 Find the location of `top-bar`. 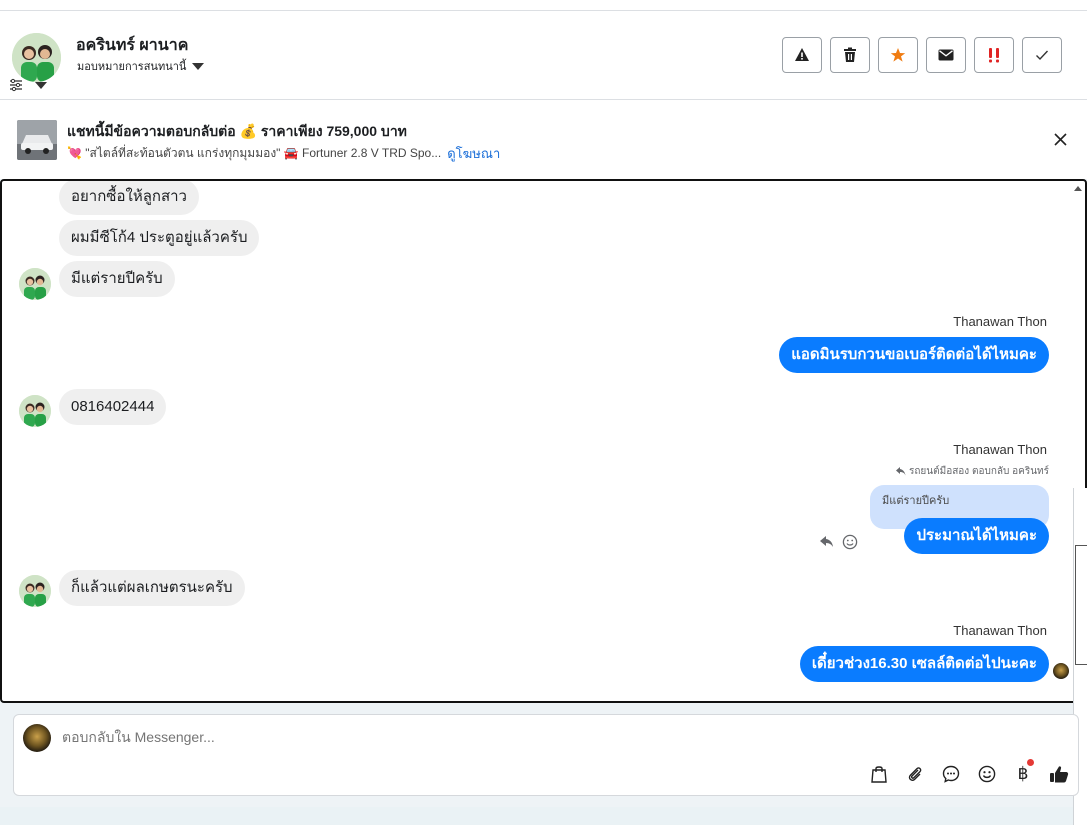

top-bar is located at coordinates (543, 5).